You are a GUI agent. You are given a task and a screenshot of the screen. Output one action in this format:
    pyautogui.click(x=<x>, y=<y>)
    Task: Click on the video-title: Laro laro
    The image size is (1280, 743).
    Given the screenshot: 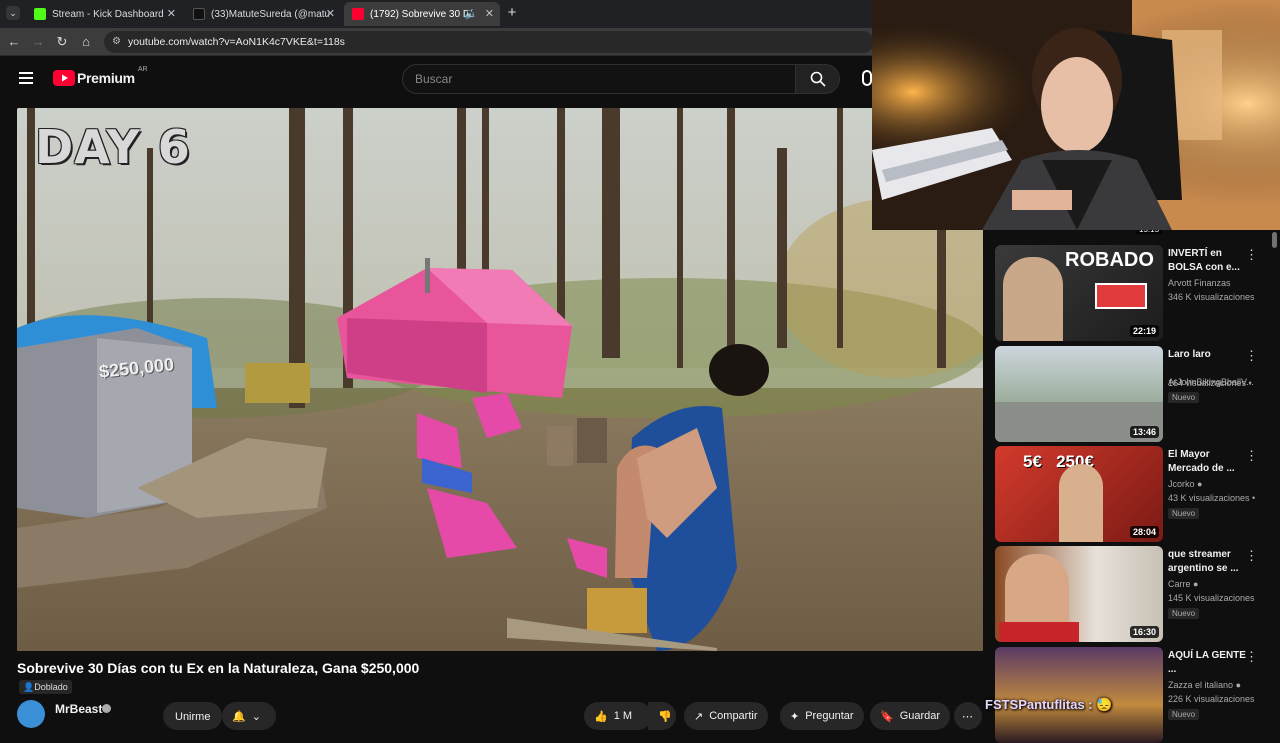 What is the action you would take?
    pyautogui.click(x=1208, y=355)
    